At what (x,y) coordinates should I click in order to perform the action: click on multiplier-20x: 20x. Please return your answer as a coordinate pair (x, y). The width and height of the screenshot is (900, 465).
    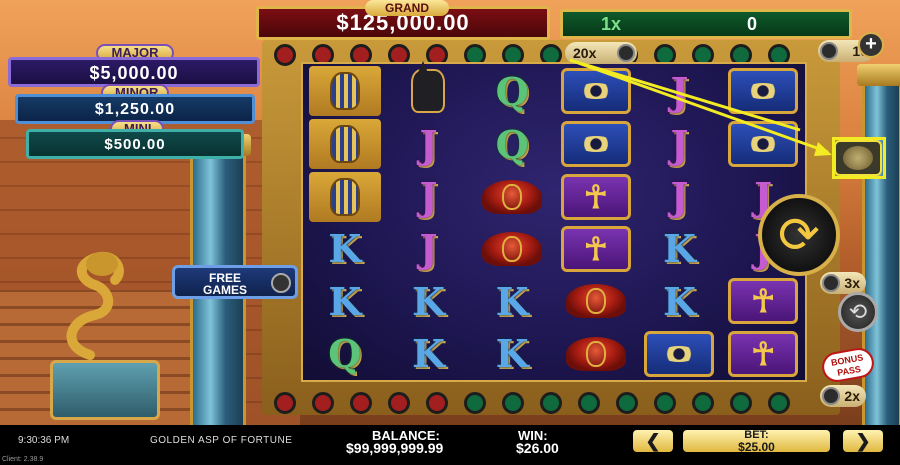
    Looking at the image, I should click on (601, 53).